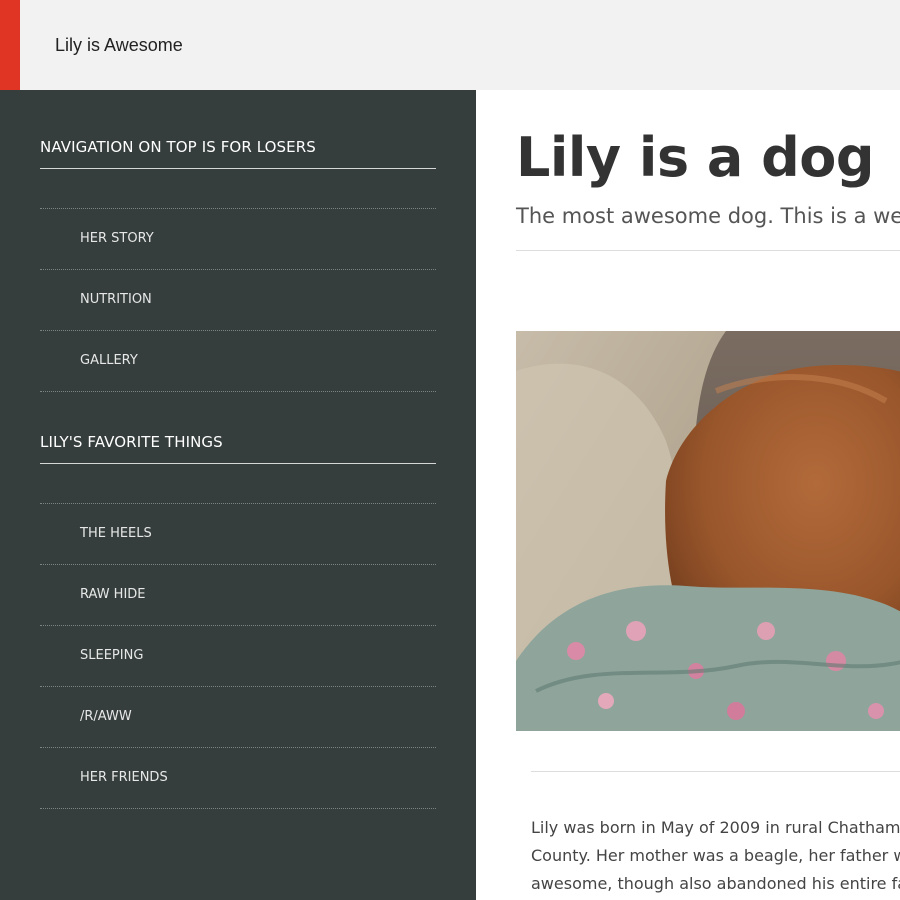 The image size is (900, 900). What do you see at coordinates (238, 129) in the screenshot?
I see `sidebar-heading: NAVIGATION ON TOP IS FOR LOSERS` at bounding box center [238, 129].